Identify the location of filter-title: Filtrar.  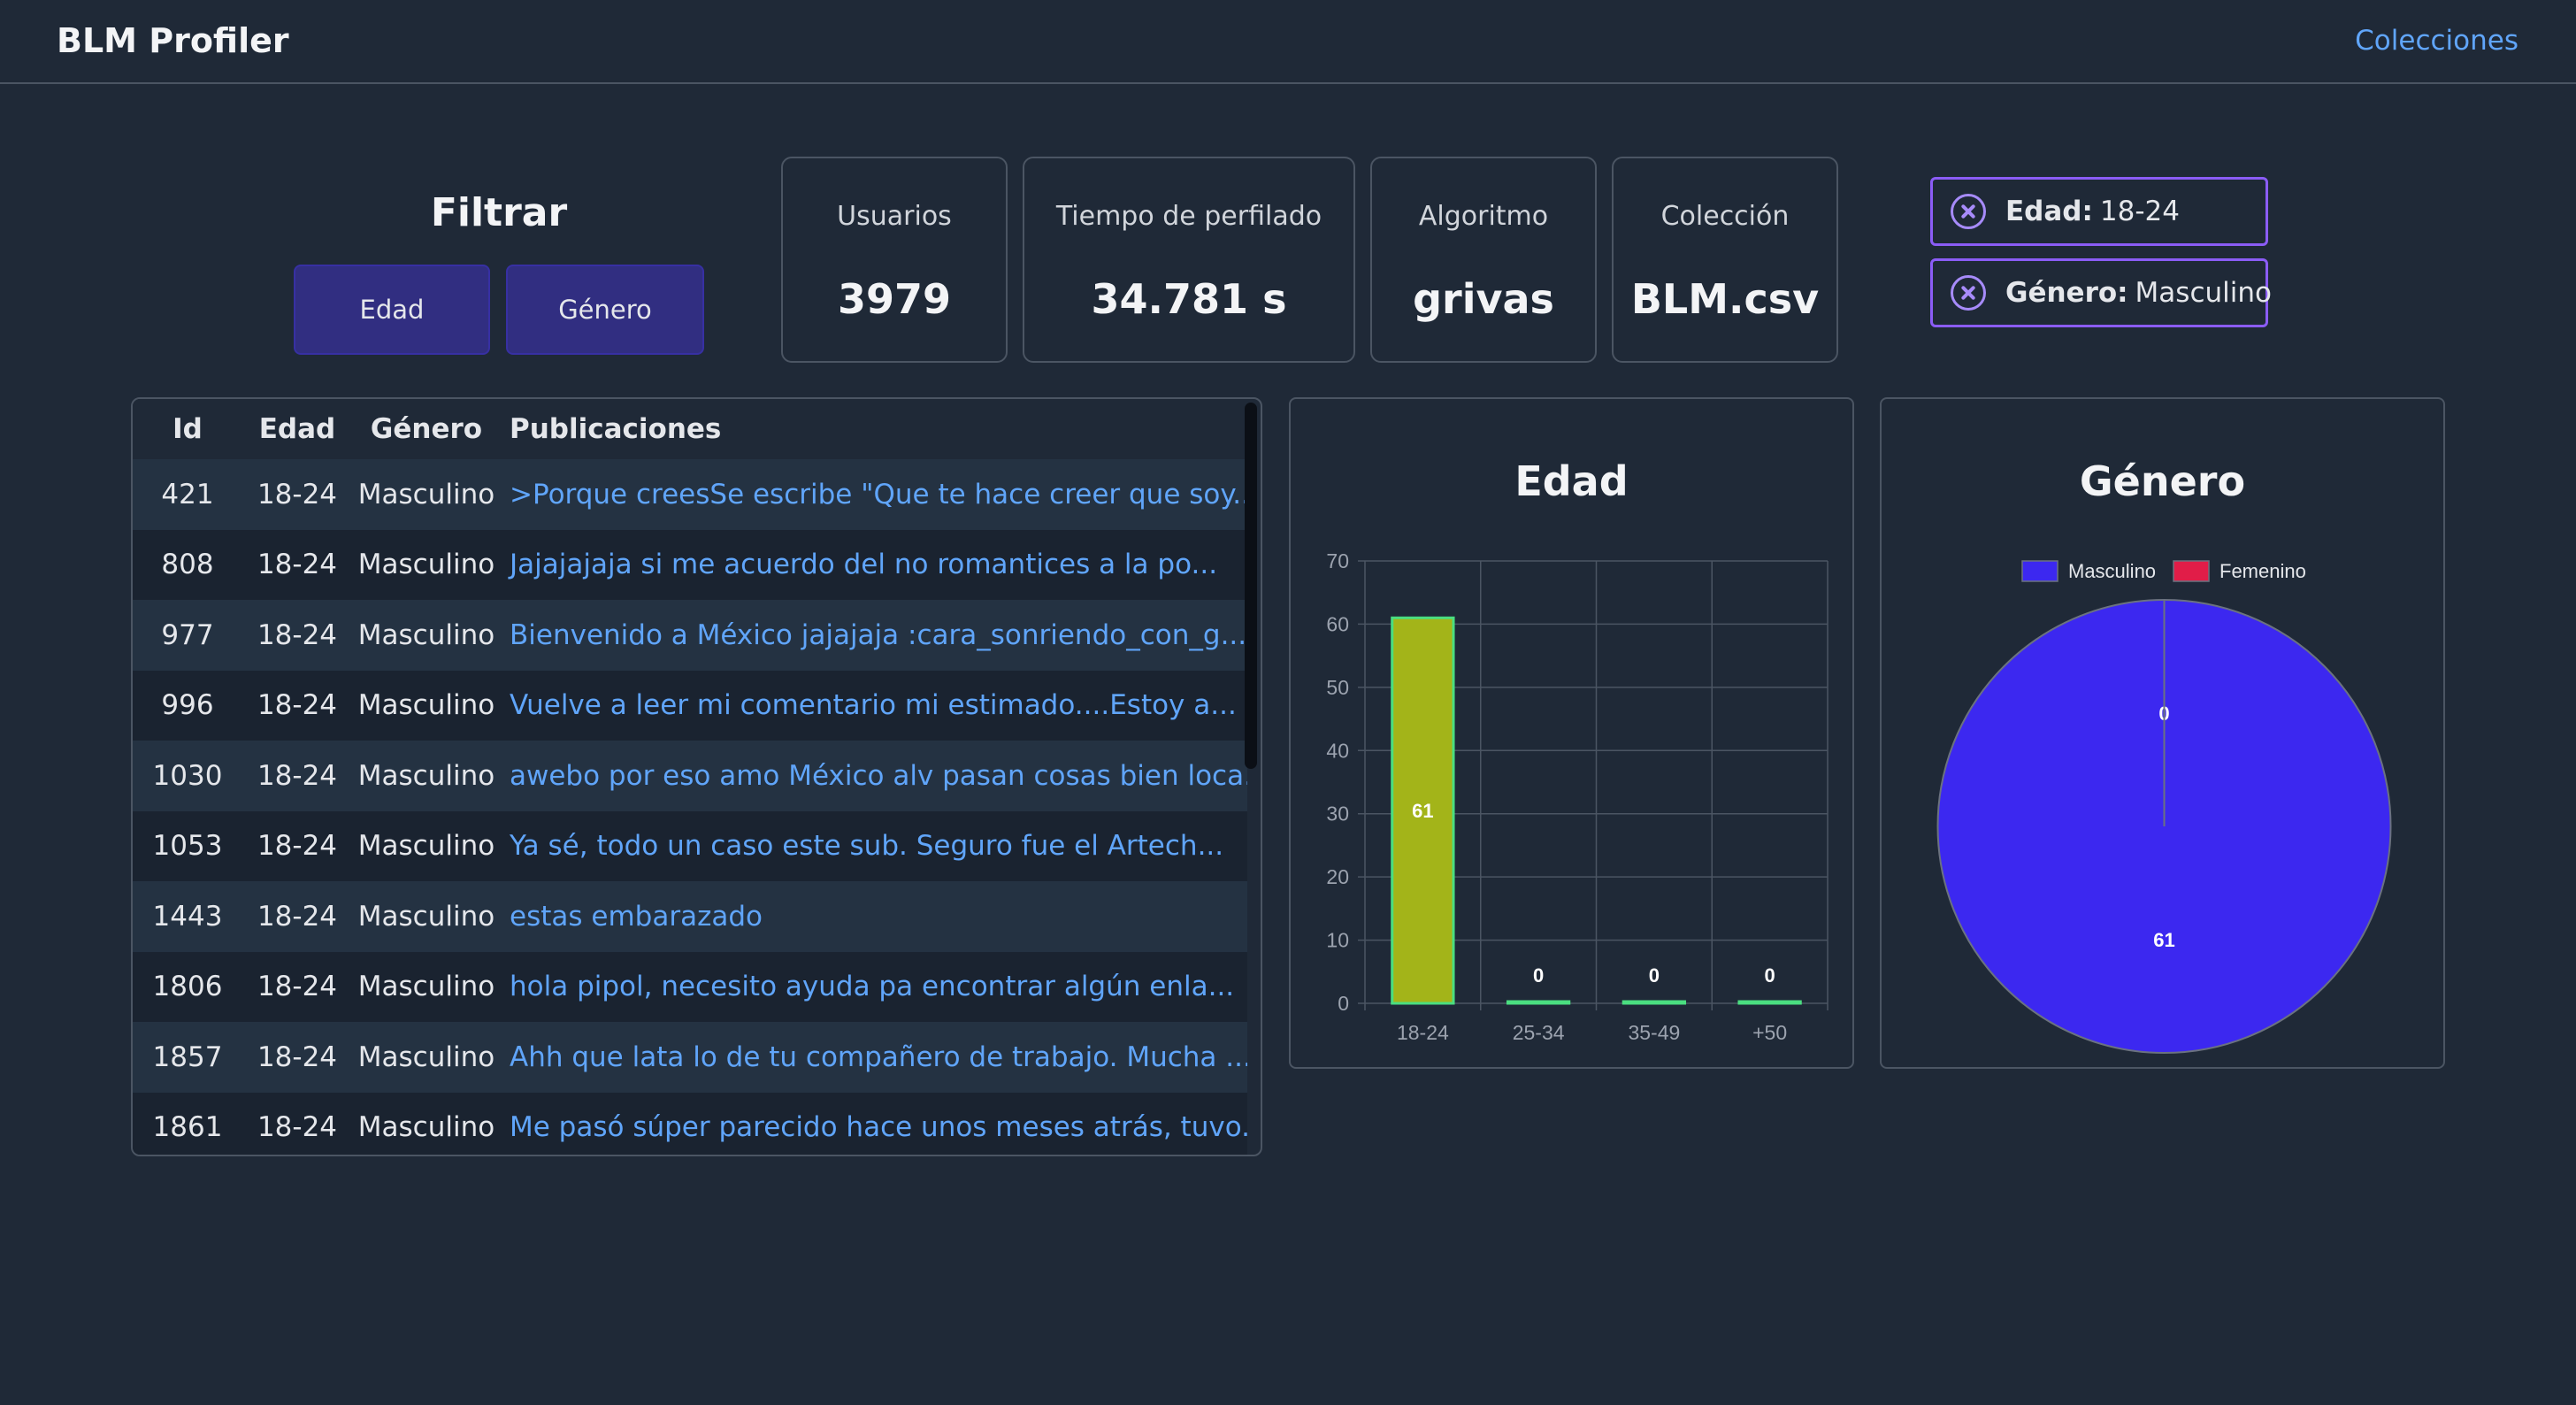
(499, 212).